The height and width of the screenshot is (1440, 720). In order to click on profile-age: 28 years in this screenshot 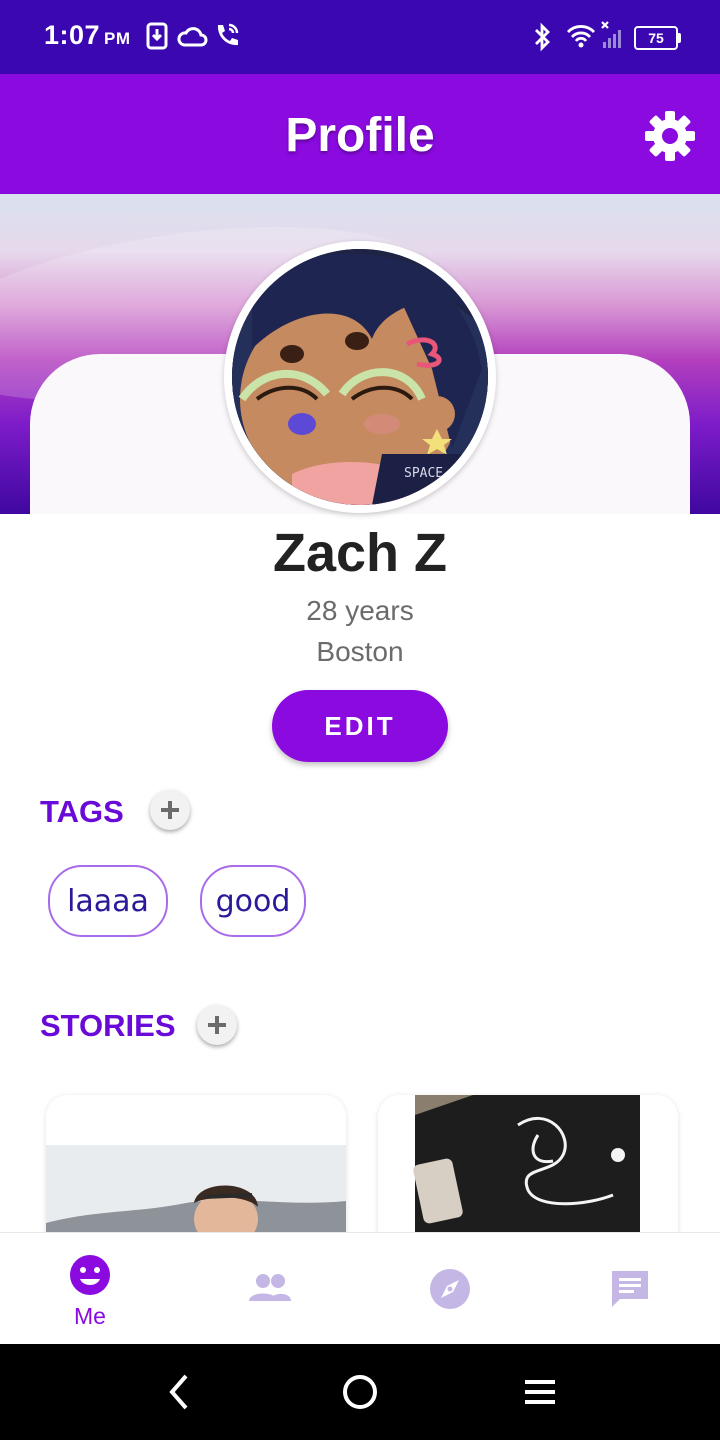, I will do `click(360, 610)`.